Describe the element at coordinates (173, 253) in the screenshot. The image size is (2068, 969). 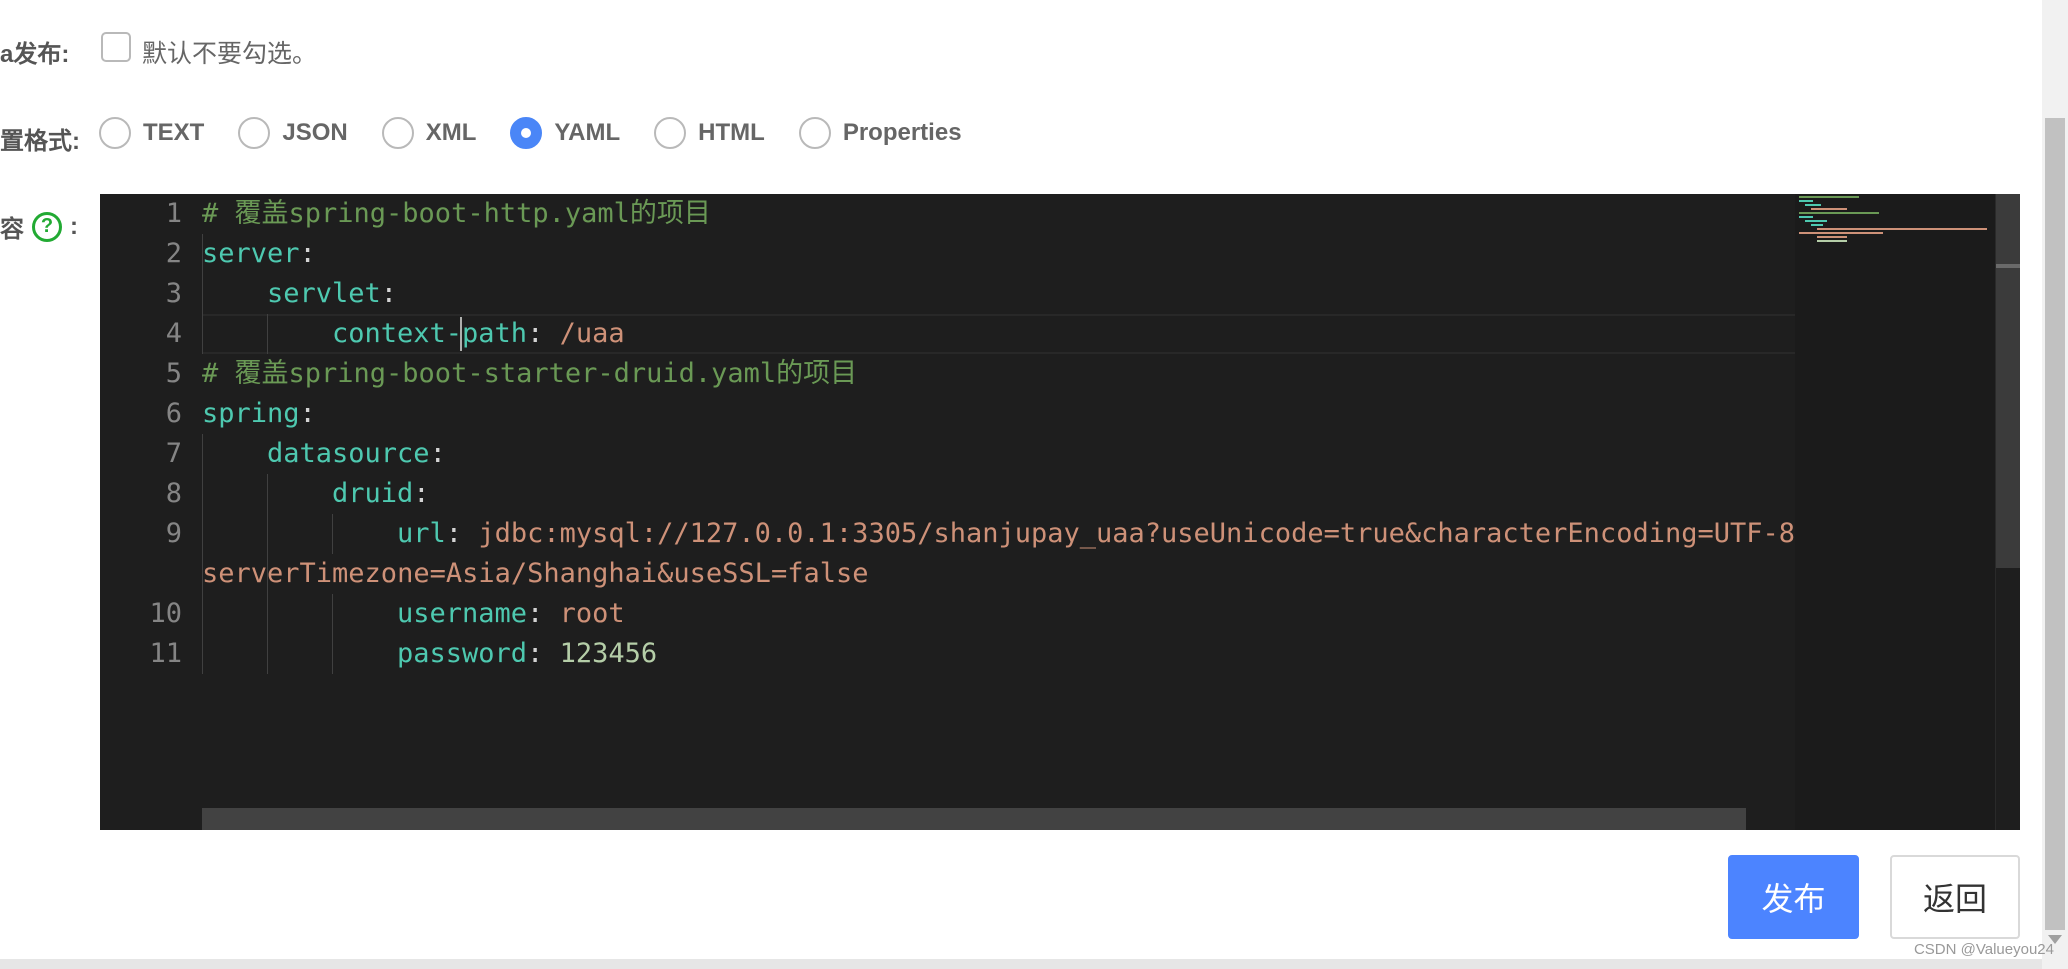
I see `line-number: 2` at that location.